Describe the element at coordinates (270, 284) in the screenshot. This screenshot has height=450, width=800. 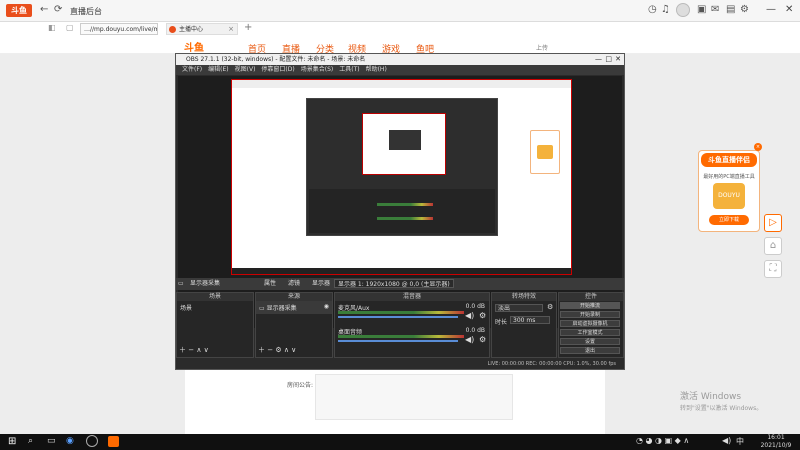
I see `properties-button: 属性` at that location.